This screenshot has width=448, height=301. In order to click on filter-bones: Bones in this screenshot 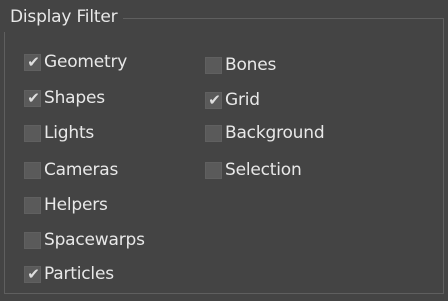, I will do `click(240, 65)`.